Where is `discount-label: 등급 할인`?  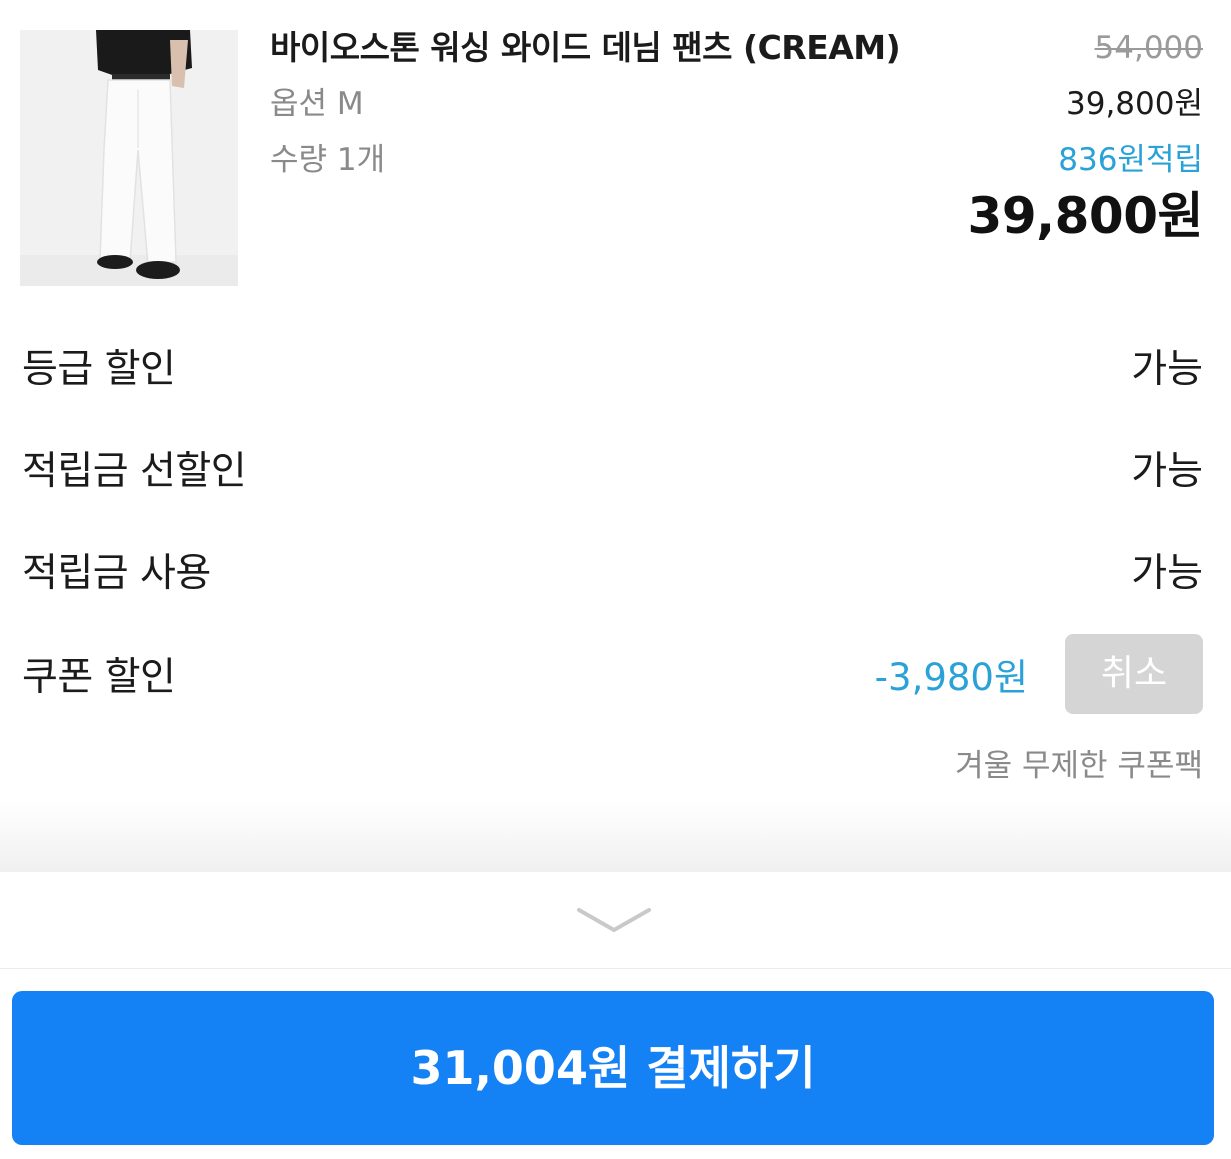
discount-label: 등급 할인 is located at coordinates (99, 369).